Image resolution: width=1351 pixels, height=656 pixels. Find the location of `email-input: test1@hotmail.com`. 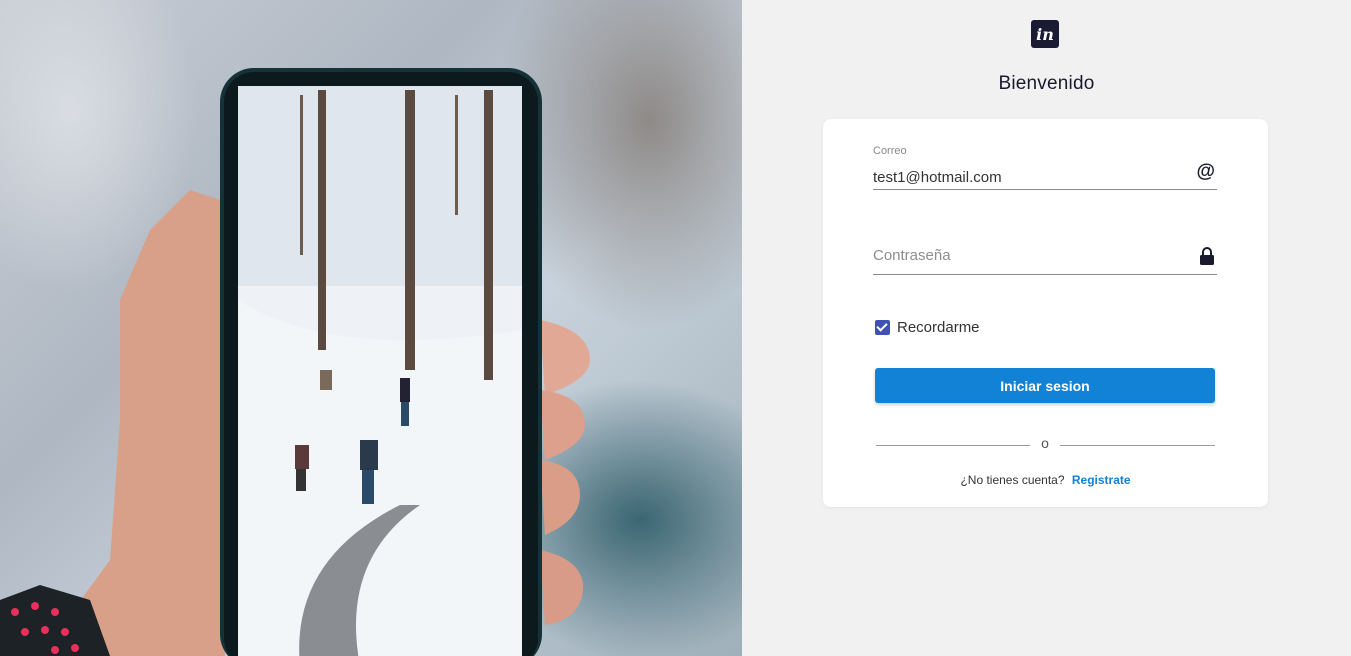

email-input: test1@hotmail.com is located at coordinates (1045, 178).